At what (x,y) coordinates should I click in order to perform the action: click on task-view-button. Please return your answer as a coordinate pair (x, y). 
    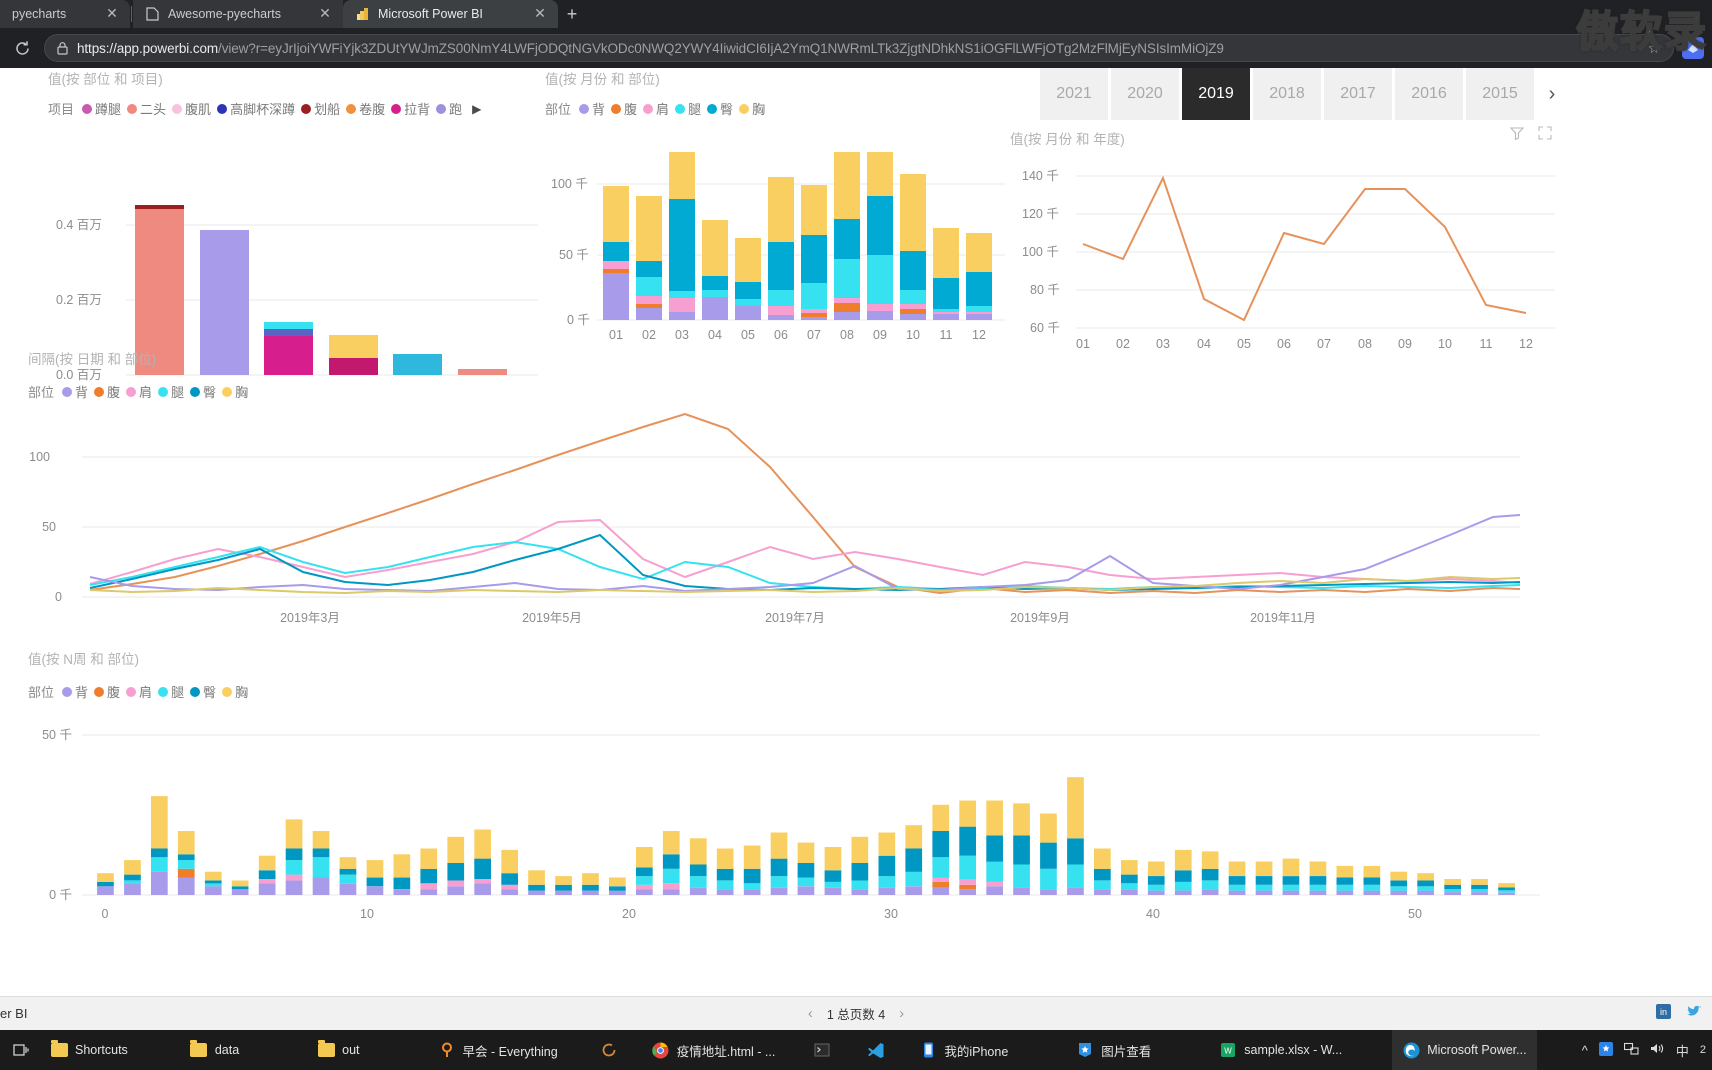
    Looking at the image, I should click on (20, 1050).